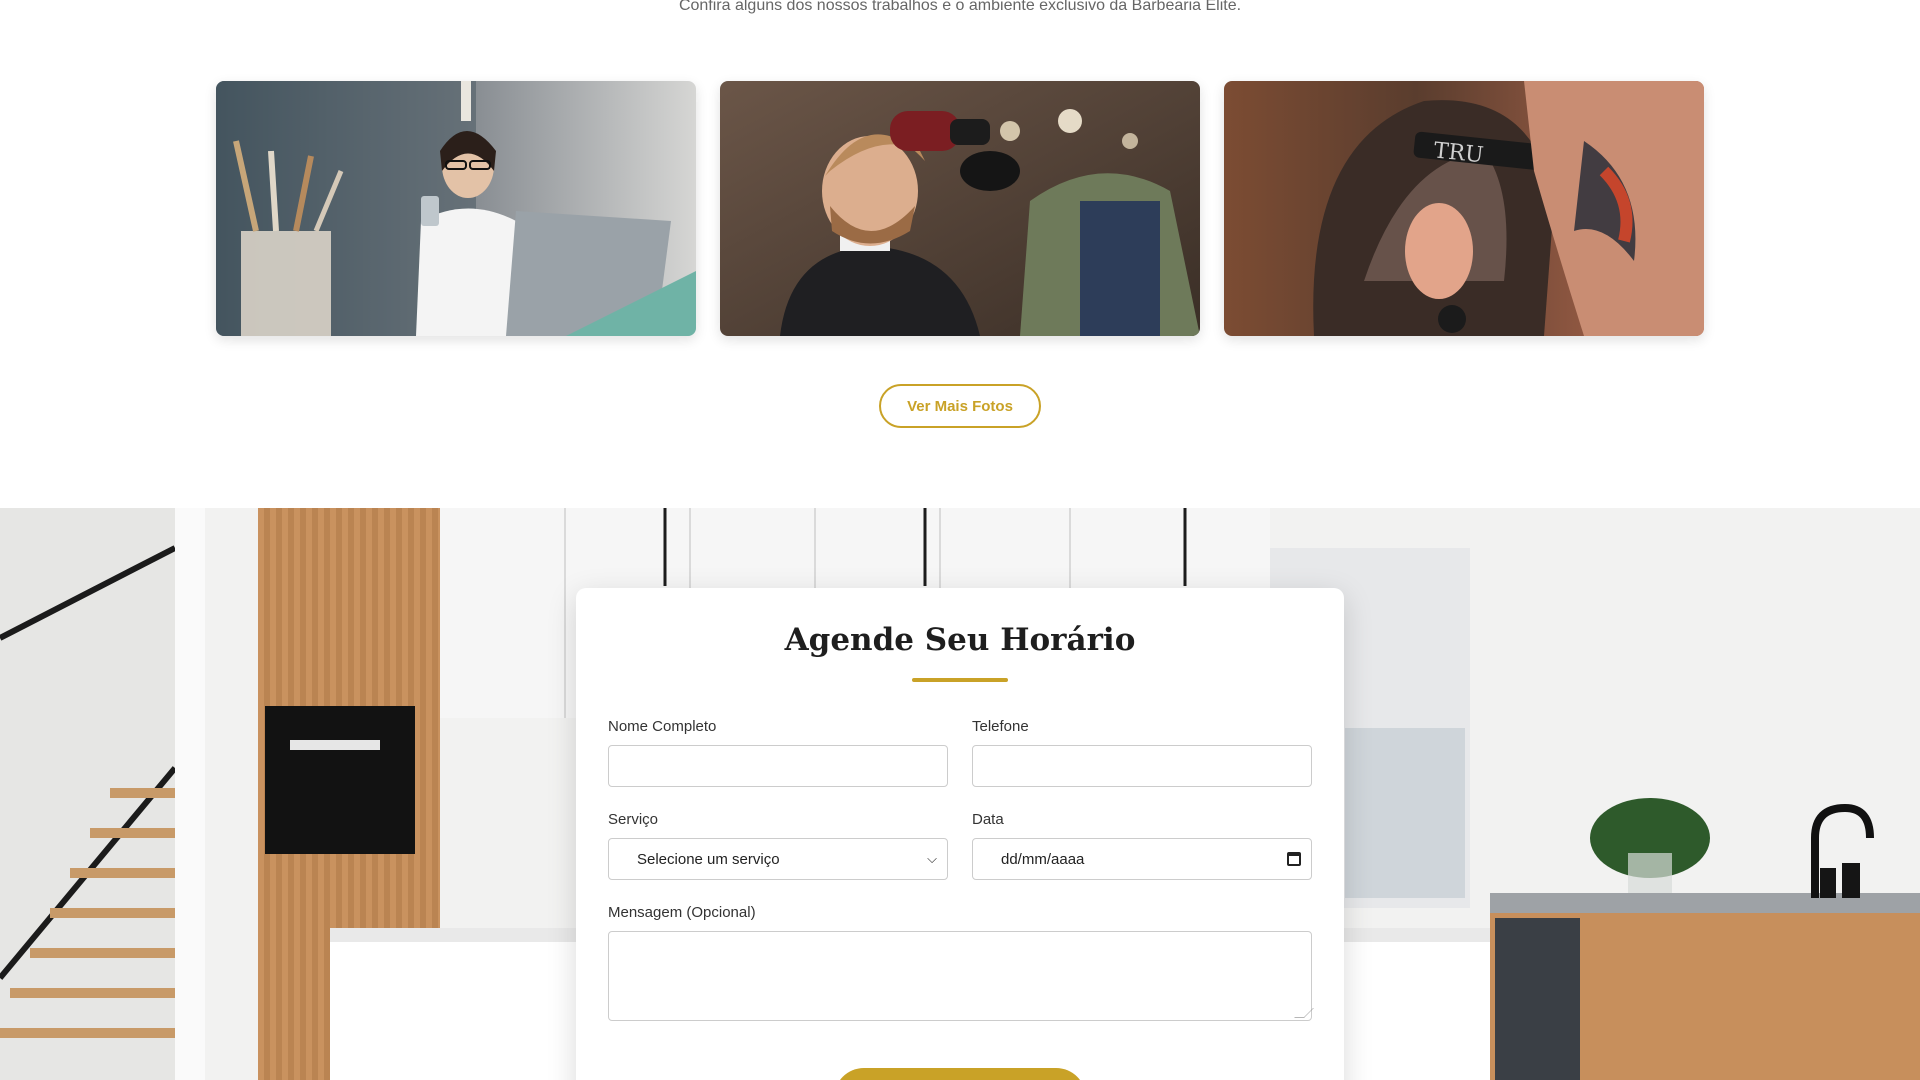 Image resolution: width=1920 pixels, height=1080 pixels. I want to click on chevron-down-icon: ⌵, so click(932, 858).